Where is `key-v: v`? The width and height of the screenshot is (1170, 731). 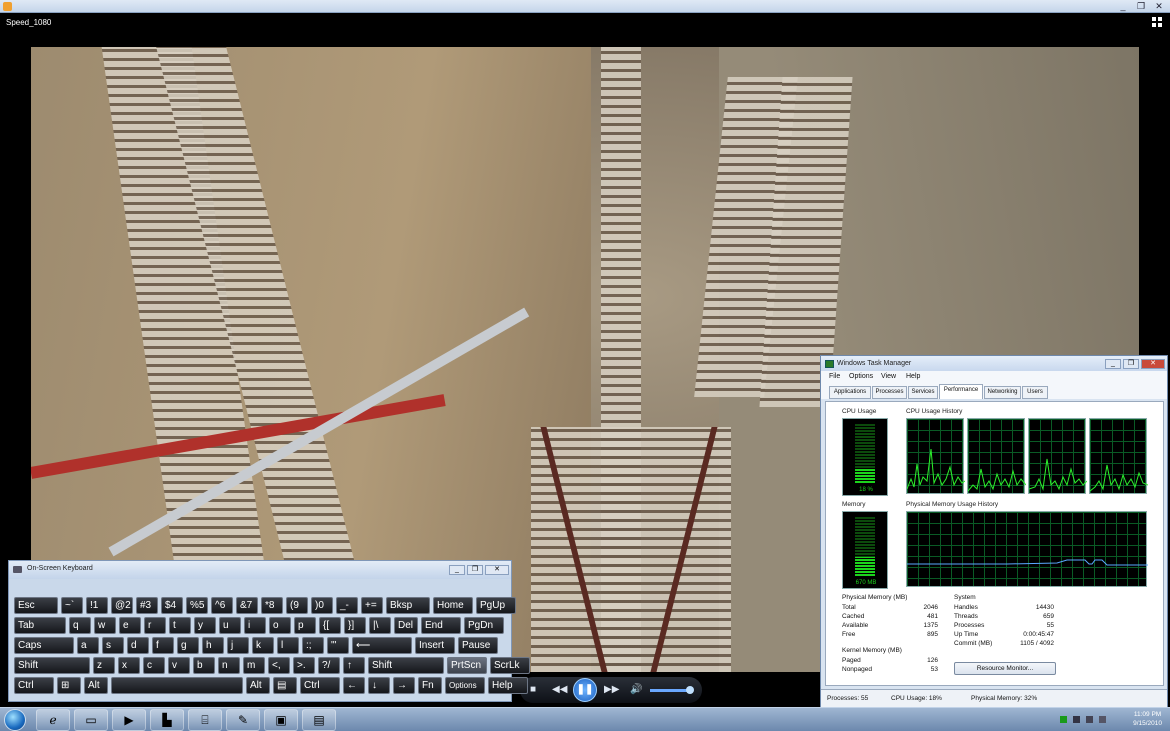
key-v: v is located at coordinates (179, 665).